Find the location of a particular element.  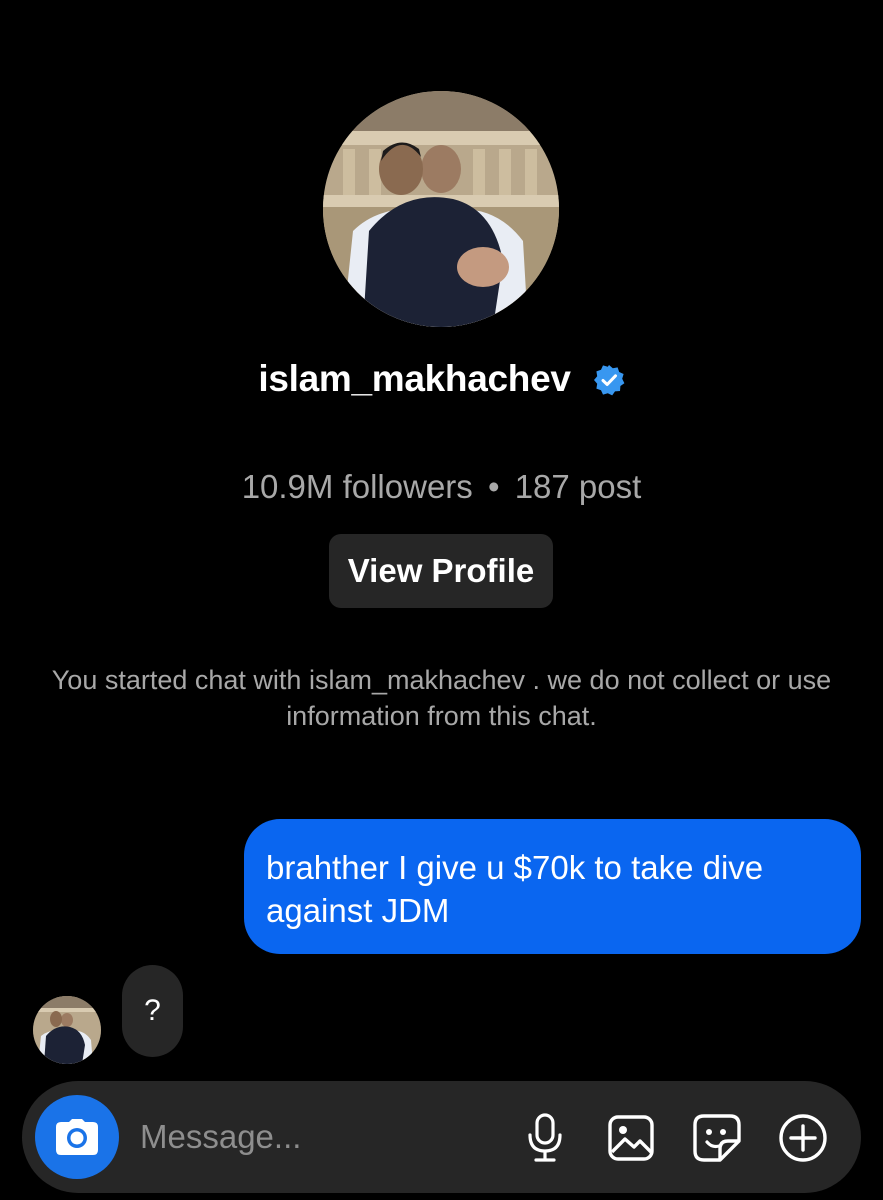

camera-icon is located at coordinates (77, 1137).